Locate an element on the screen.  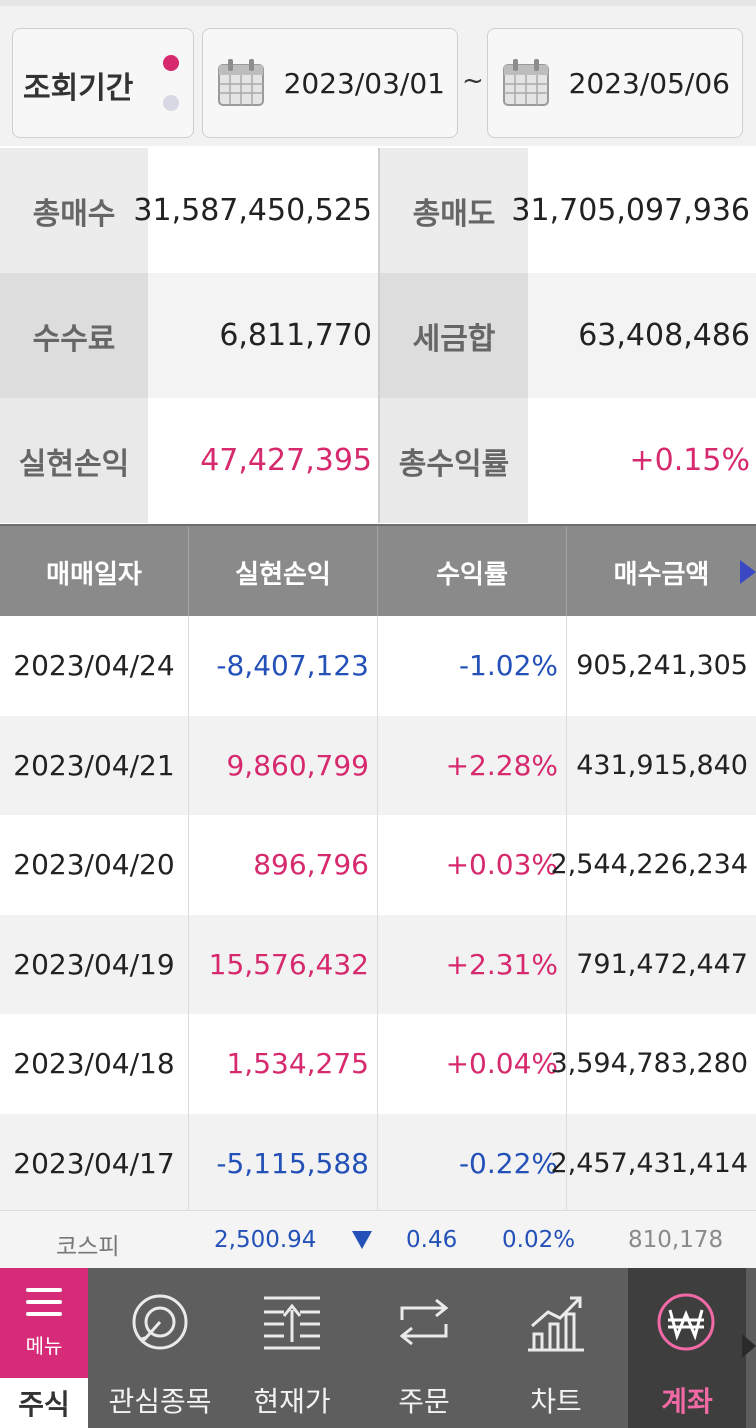
period-label: 조회기간 is located at coordinates (78, 88).